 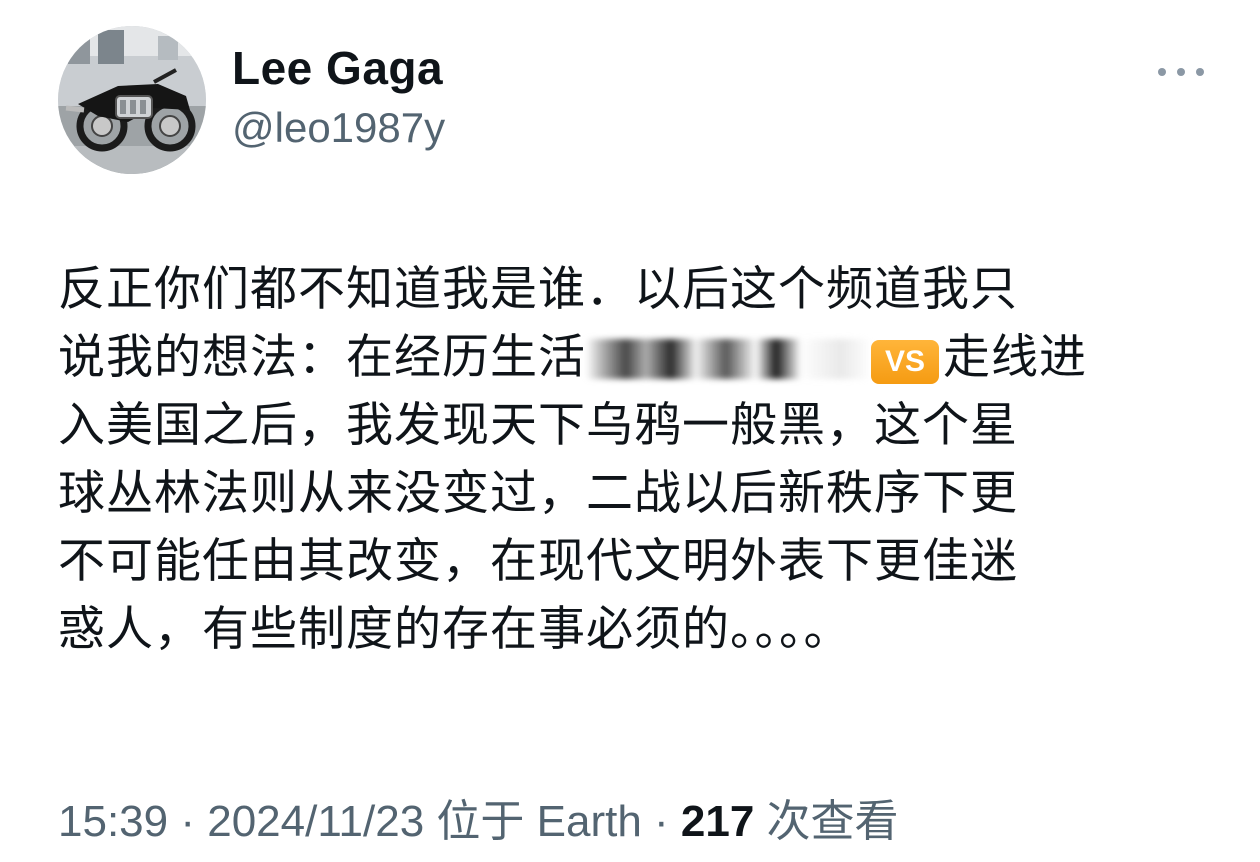 I want to click on tweet-time: 15:39, so click(x=113, y=821).